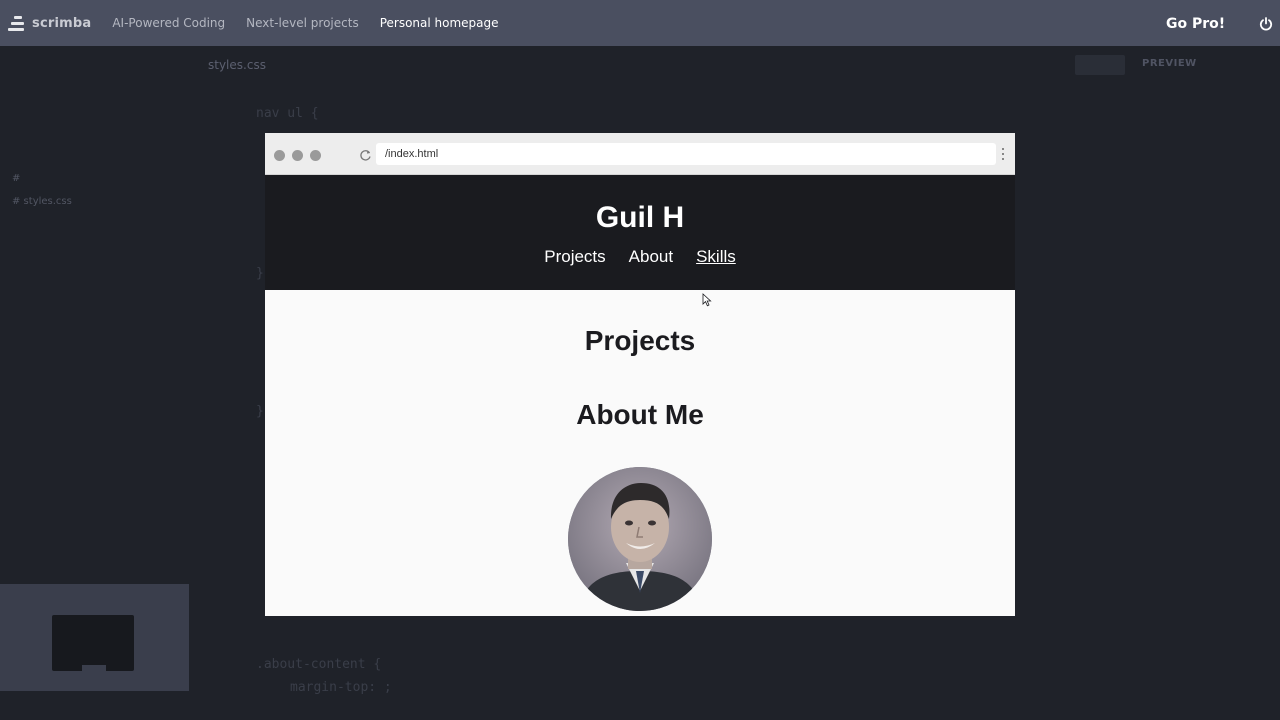  Describe the element at coordinates (341, 687) in the screenshot. I see `code-line: margin-top: ;` at that location.